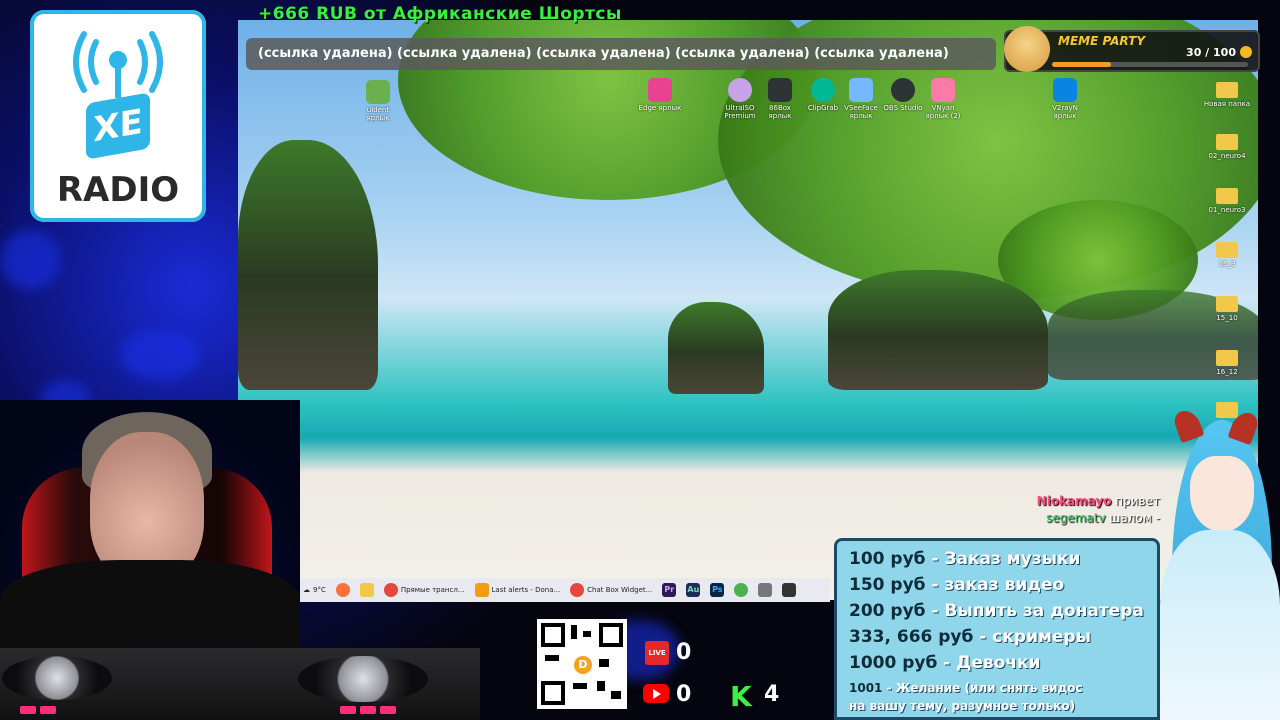 This screenshot has height=720, width=1280. I want to click on middle-rock, so click(716, 348).